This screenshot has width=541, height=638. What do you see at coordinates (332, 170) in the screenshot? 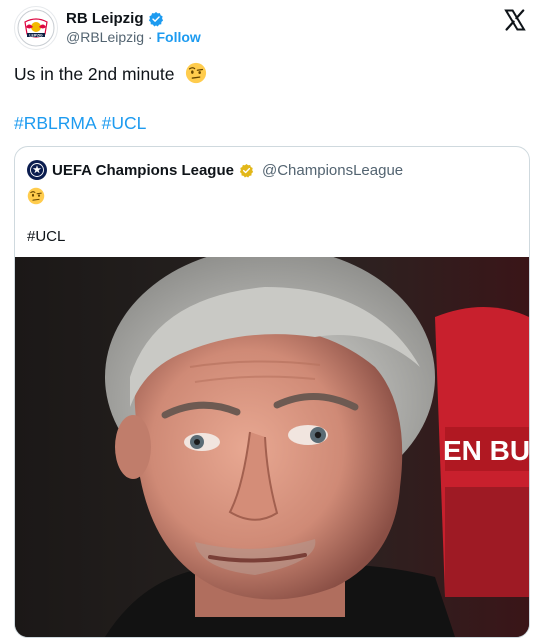
I see `quoted-author-handle: @ChampionsLeague` at bounding box center [332, 170].